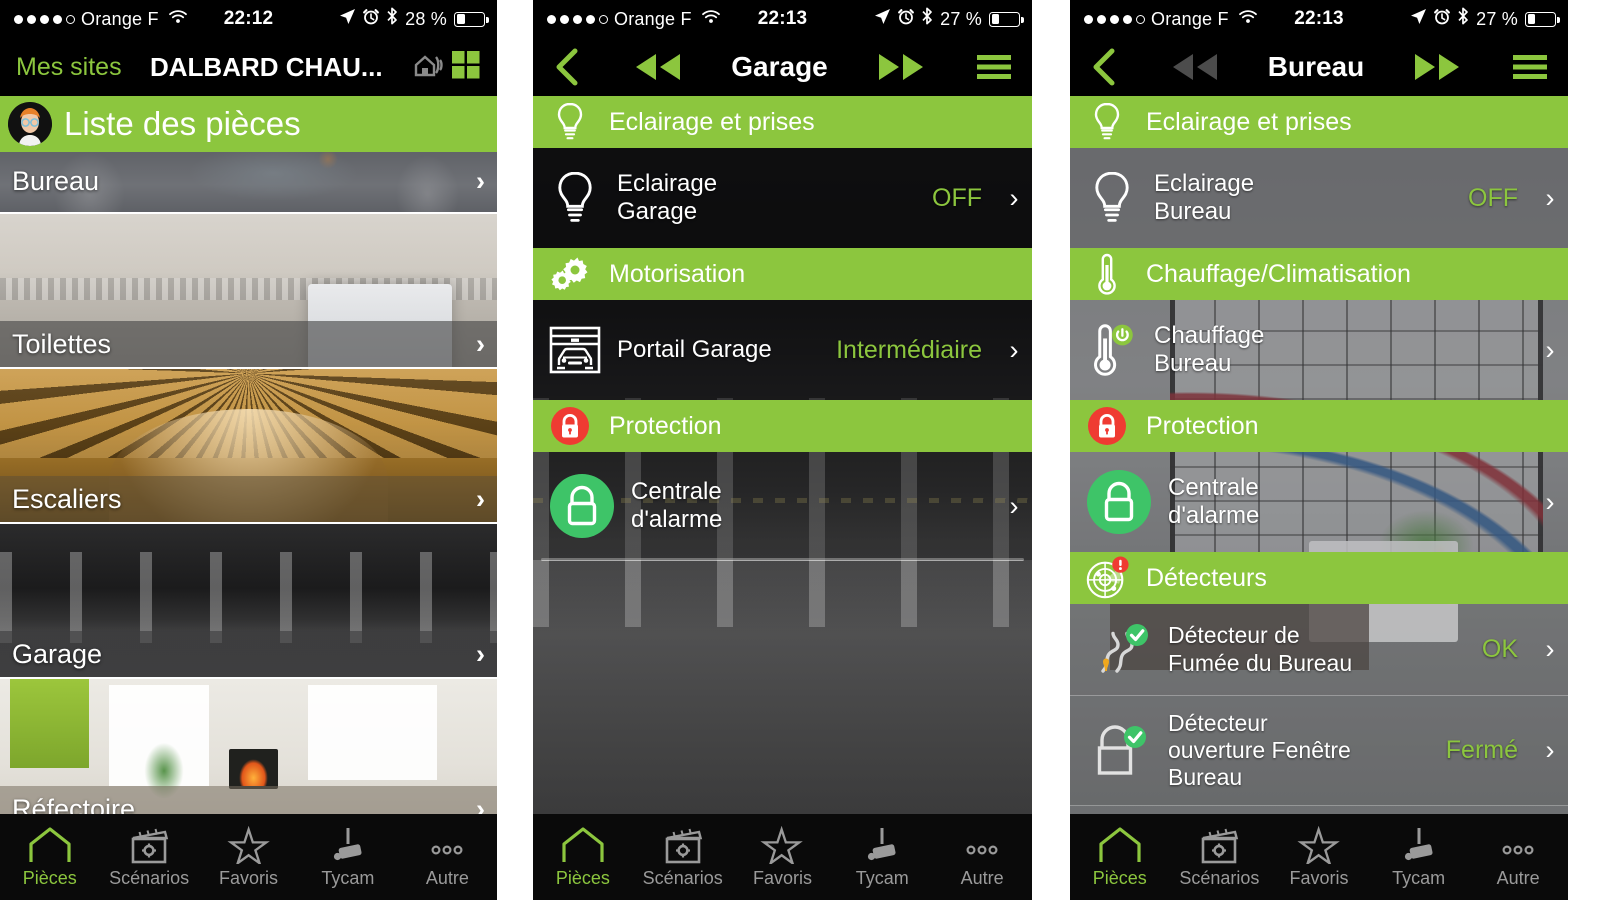 The image size is (1600, 900). Describe the element at coordinates (49, 878) in the screenshot. I see `tab-label: Pièces` at that location.